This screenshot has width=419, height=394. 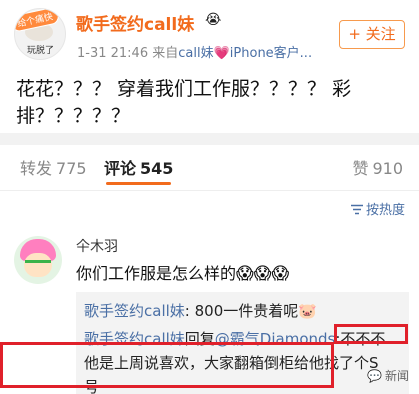 I want to click on heart-icon: 💗, so click(x=221, y=53).